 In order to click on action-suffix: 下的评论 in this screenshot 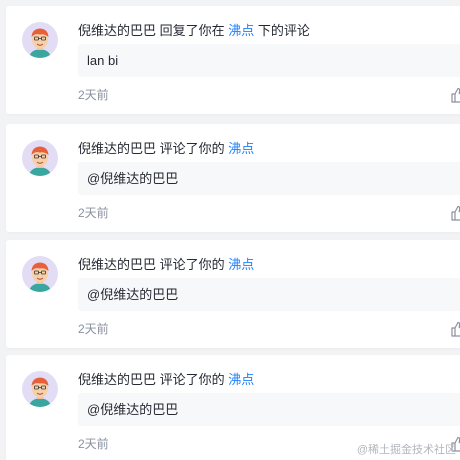, I will do `click(283, 30)`.